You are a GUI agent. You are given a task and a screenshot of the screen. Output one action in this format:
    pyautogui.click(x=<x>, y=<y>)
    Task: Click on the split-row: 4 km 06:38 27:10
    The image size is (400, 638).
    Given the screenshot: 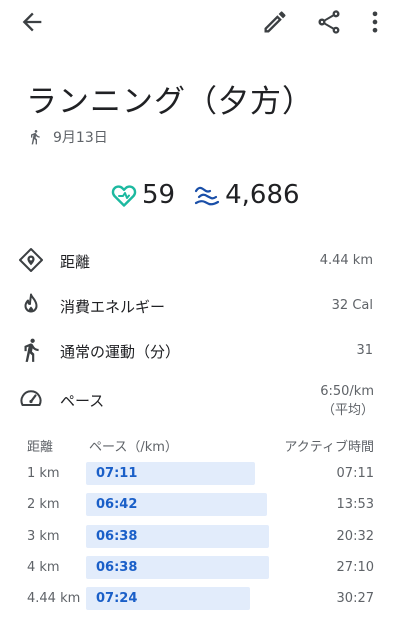 What is the action you would take?
    pyautogui.click(x=200, y=568)
    